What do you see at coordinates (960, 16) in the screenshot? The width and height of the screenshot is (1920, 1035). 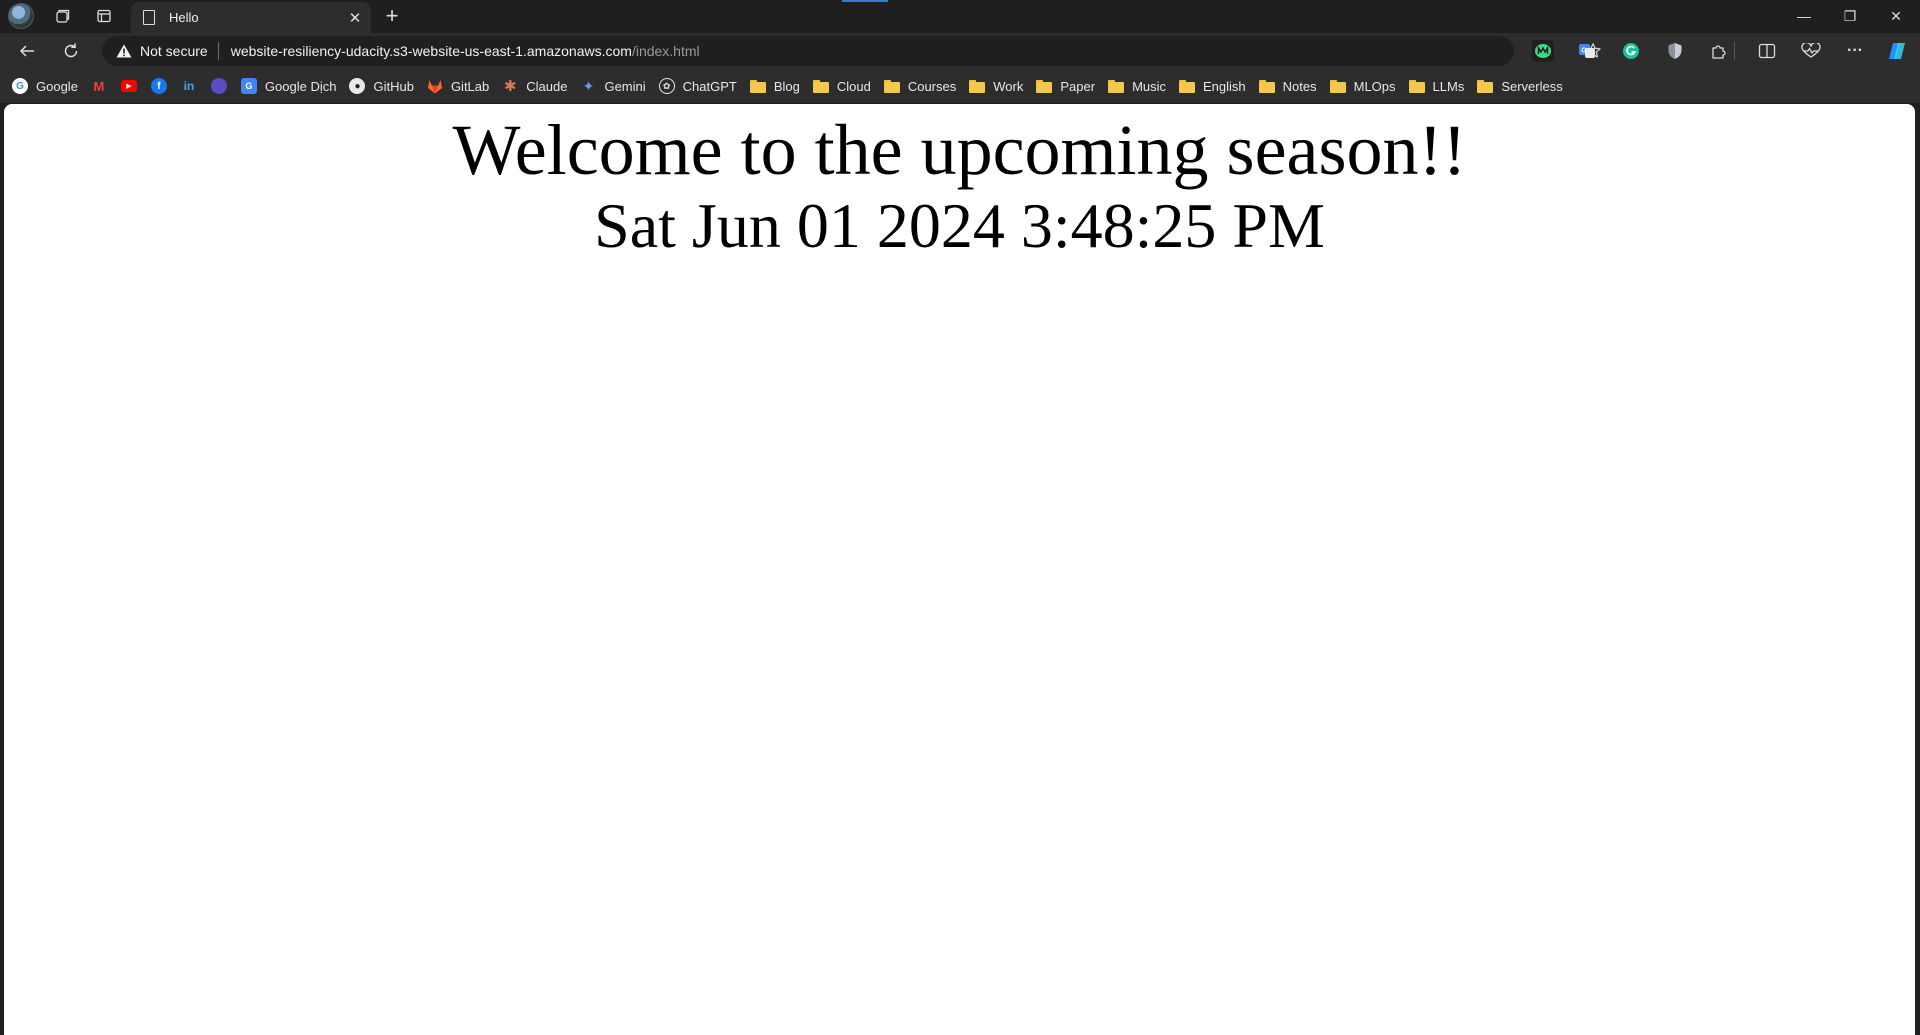 I see `title-bar: Hello ✕ + — ❐ ✕` at bounding box center [960, 16].